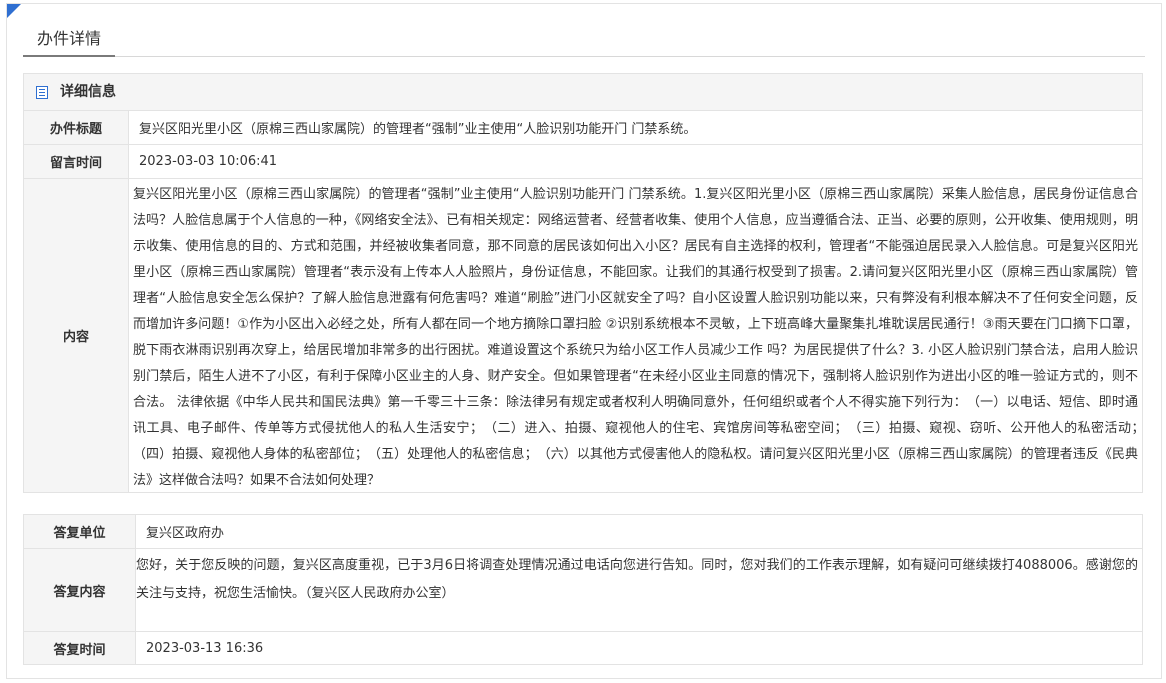  Describe the element at coordinates (205, 648) in the screenshot. I see `reply-time-value: 2023-03-13 16:36` at that location.